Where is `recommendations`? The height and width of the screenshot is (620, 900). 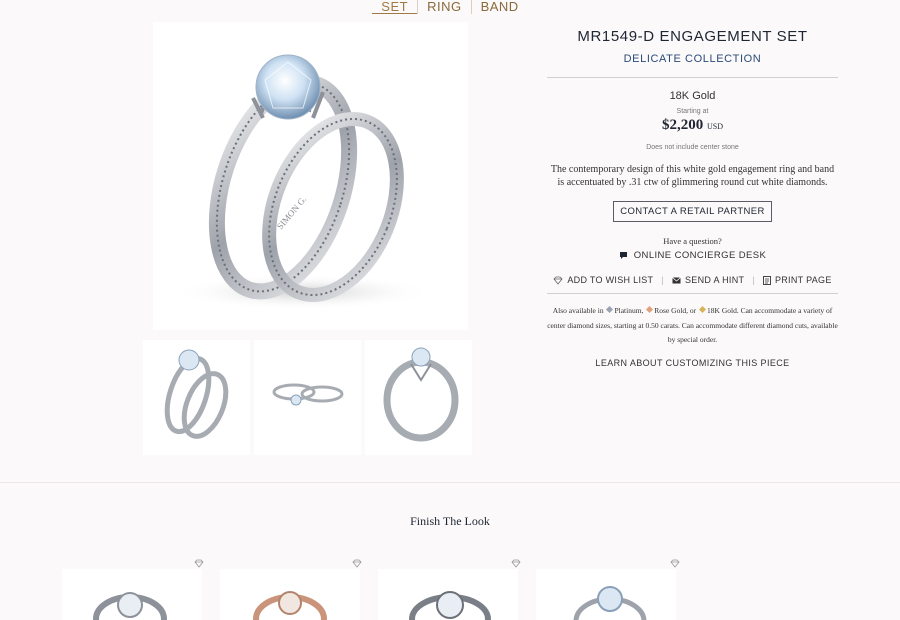 recommendations is located at coordinates (382, 587).